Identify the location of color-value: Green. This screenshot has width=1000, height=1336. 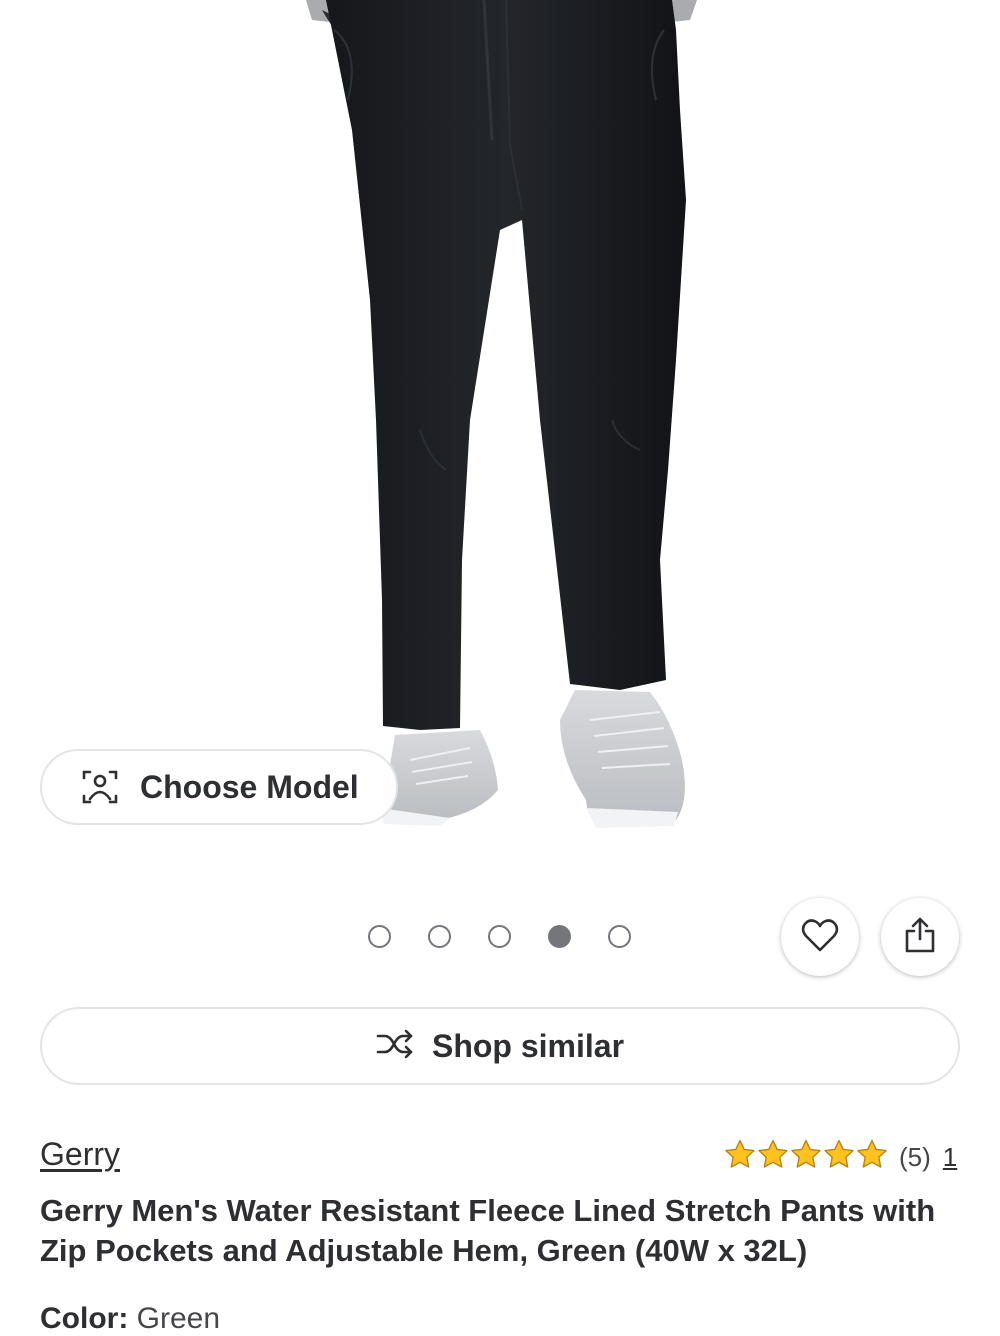
(178, 1318).